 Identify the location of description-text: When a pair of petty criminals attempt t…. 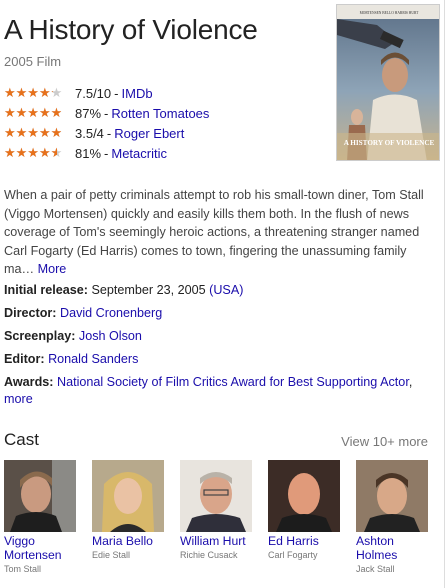
(214, 232).